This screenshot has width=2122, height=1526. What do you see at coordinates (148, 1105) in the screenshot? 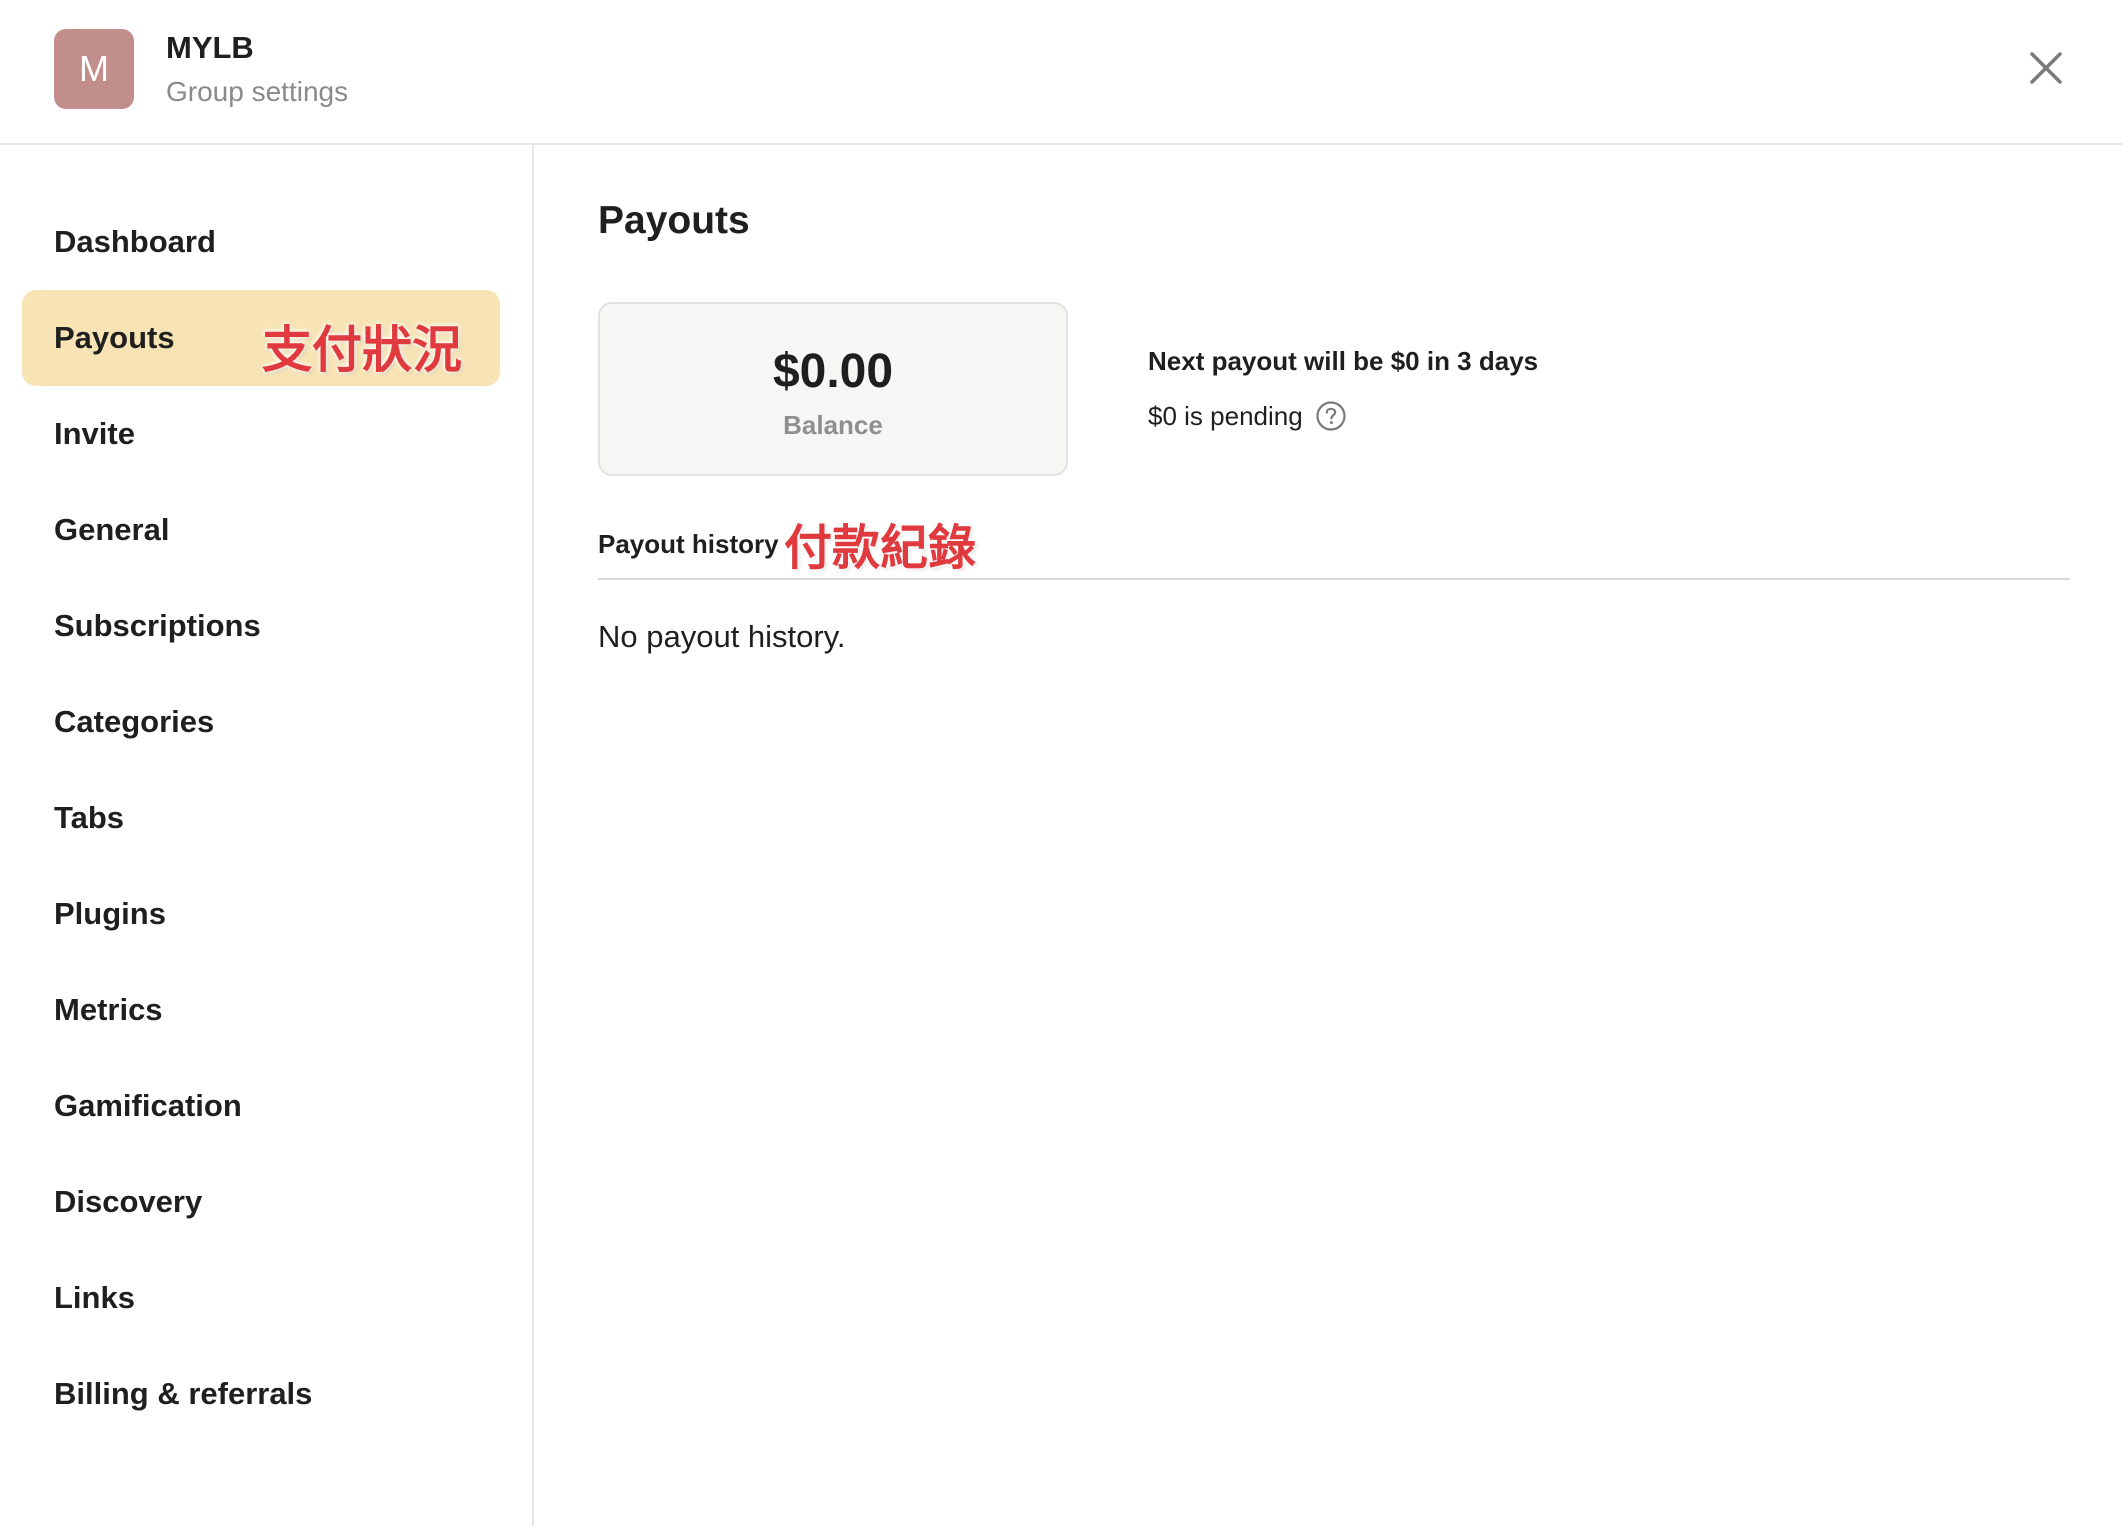
I see `sidebar-item-label: Gamification` at bounding box center [148, 1105].